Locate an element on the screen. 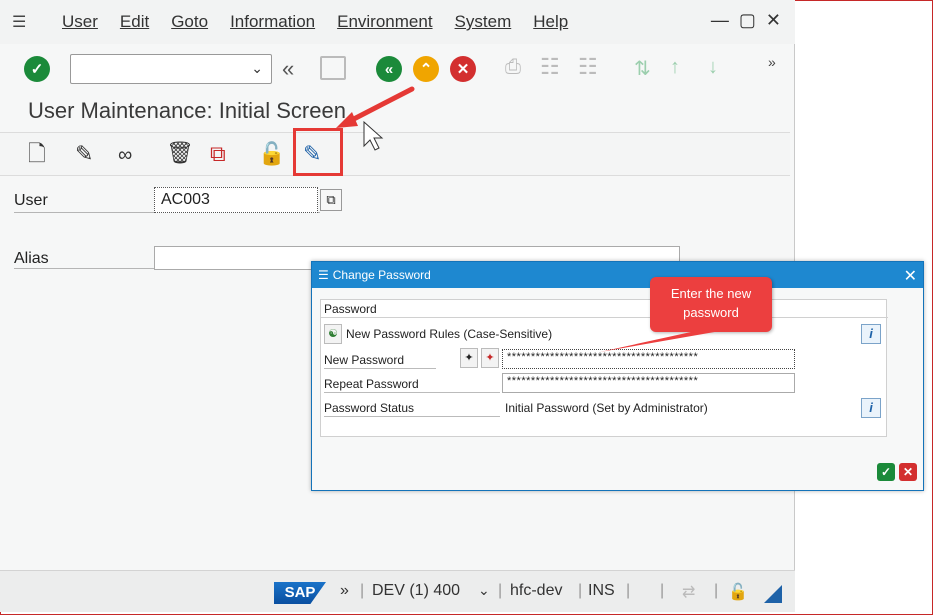 The height and width of the screenshot is (615, 933). exit-icon: ⌃ is located at coordinates (426, 69).